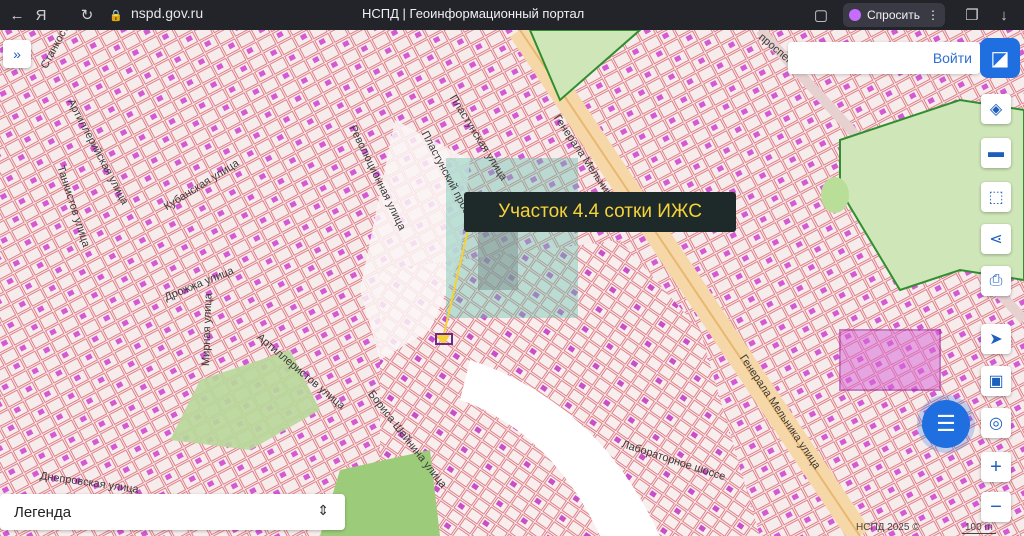 The height and width of the screenshot is (536, 1024). I want to click on chat-icon: ☰, so click(946, 423).